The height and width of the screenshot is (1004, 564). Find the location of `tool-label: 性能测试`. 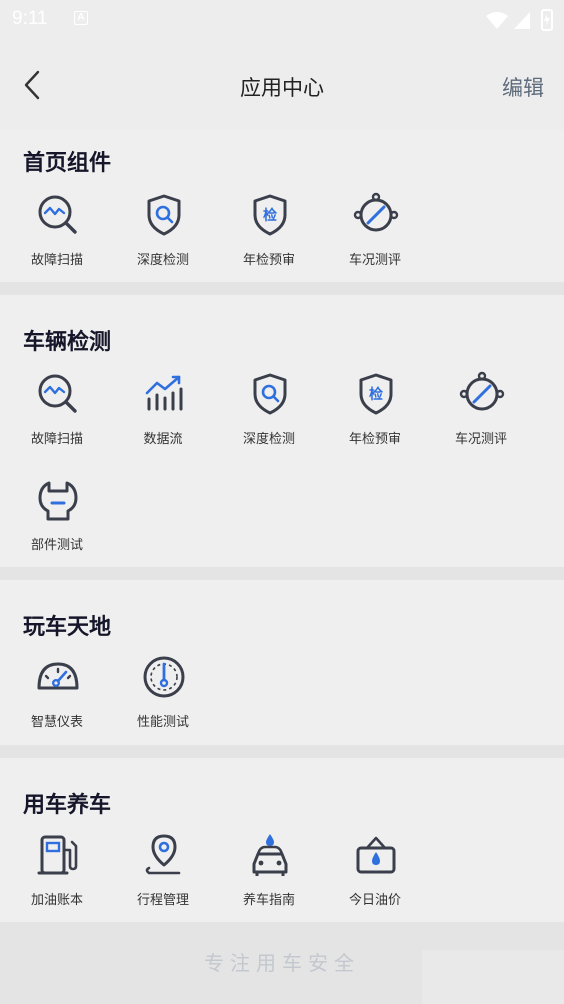

tool-label: 性能测试 is located at coordinates (162, 722).